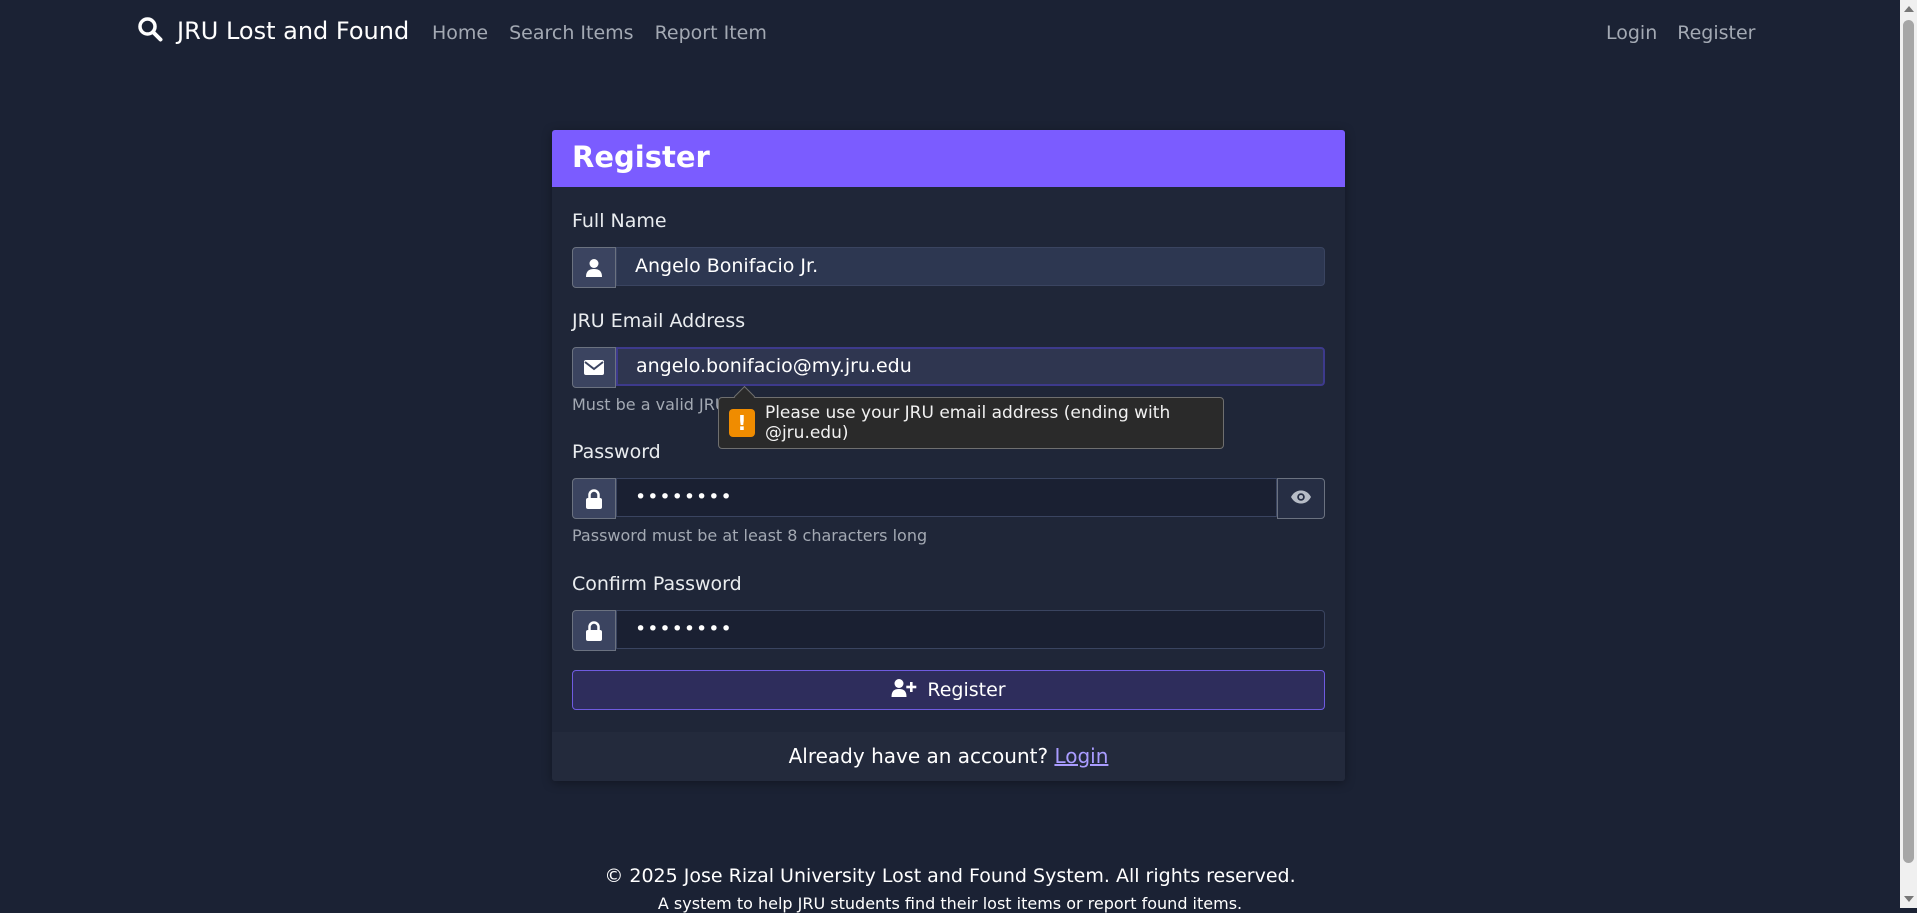  Describe the element at coordinates (649, 404) in the screenshot. I see `email-help-text: Must be a valid JRU` at that location.